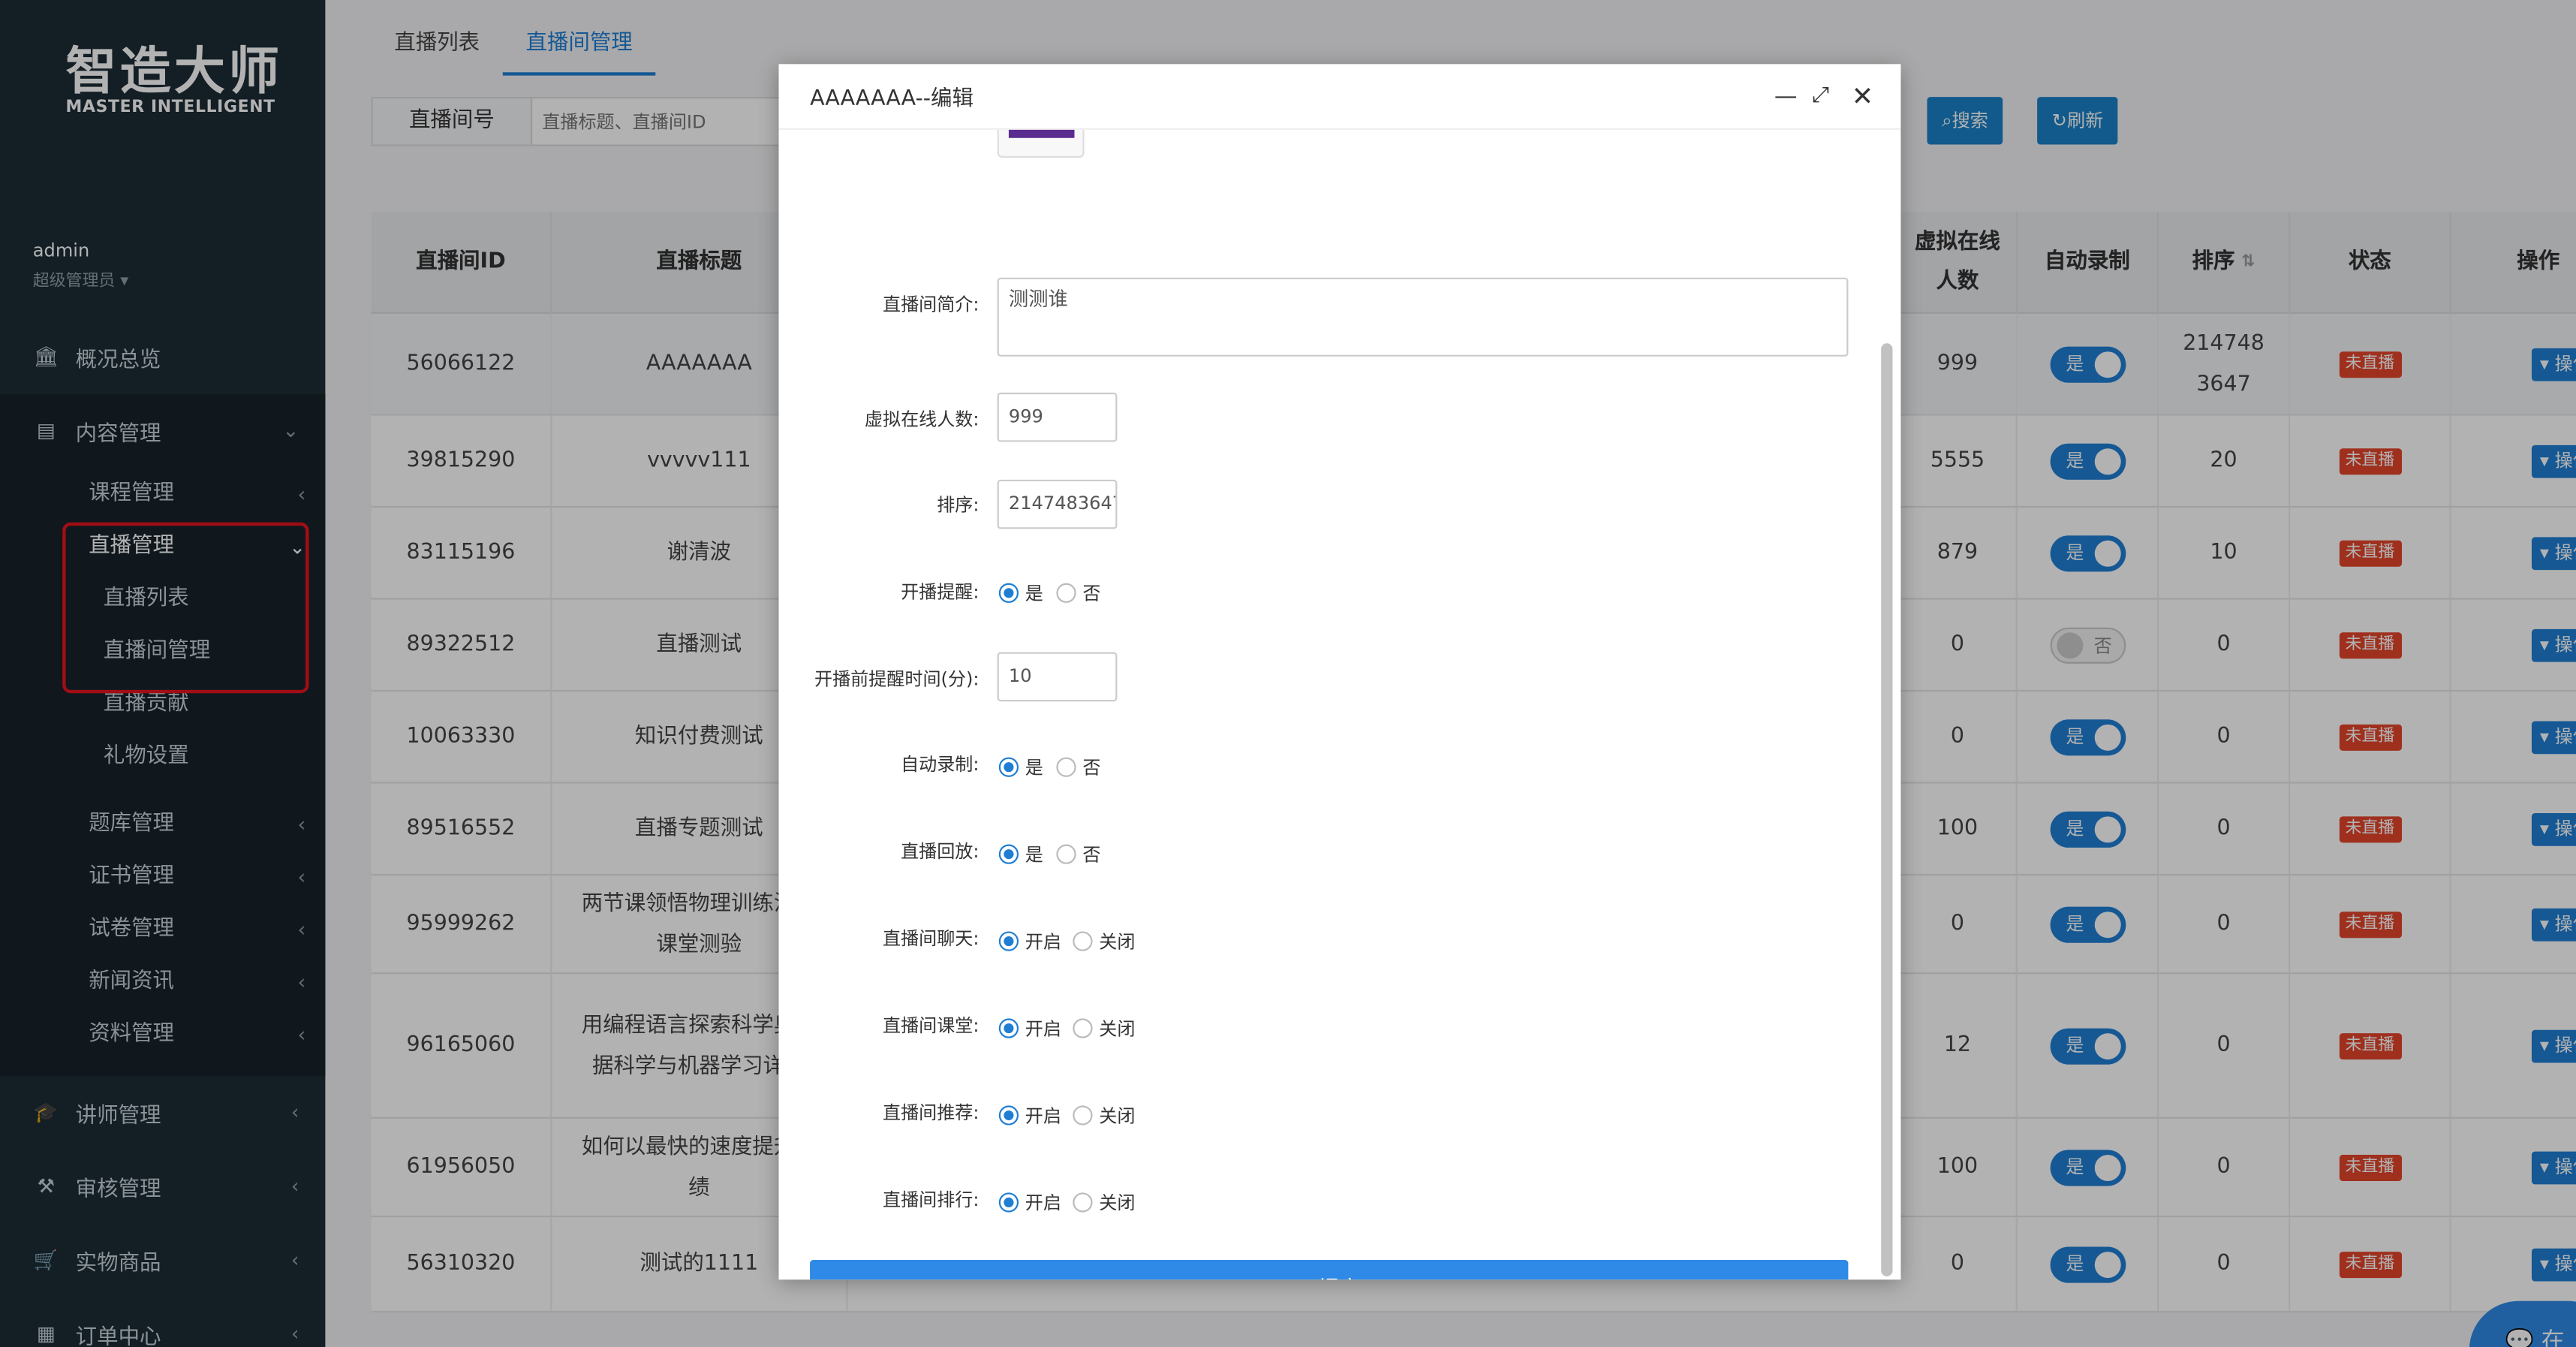 The image size is (2576, 1347). I want to click on recommend-off-radio: 关闭, so click(1104, 1116).